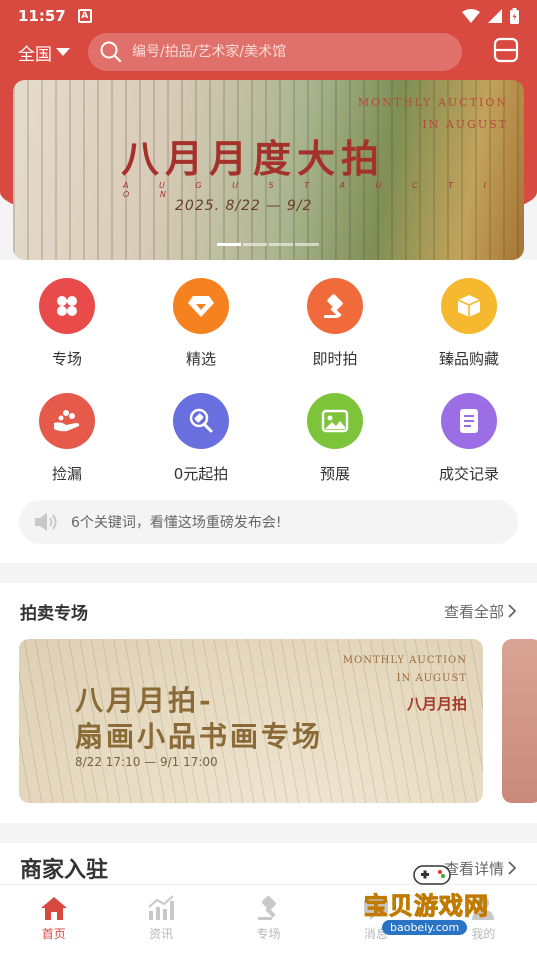  Describe the element at coordinates (514, 16) in the screenshot. I see `battery-icon` at that location.